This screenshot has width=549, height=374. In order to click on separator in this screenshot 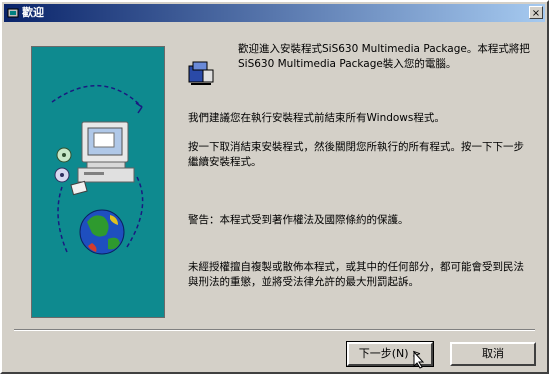, I will do `click(274, 330)`.